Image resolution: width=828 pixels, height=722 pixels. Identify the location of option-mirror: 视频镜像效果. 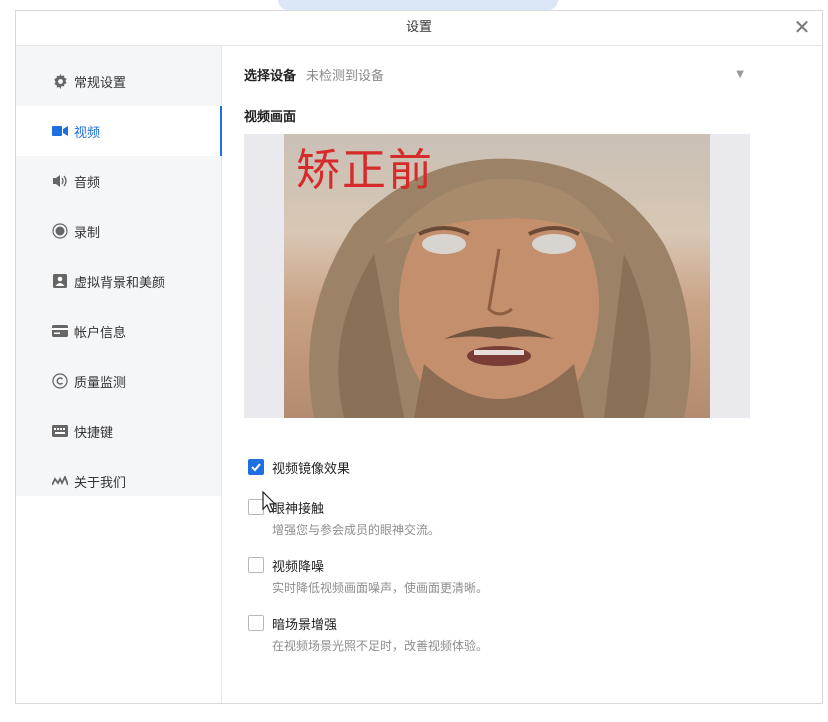
(299, 467).